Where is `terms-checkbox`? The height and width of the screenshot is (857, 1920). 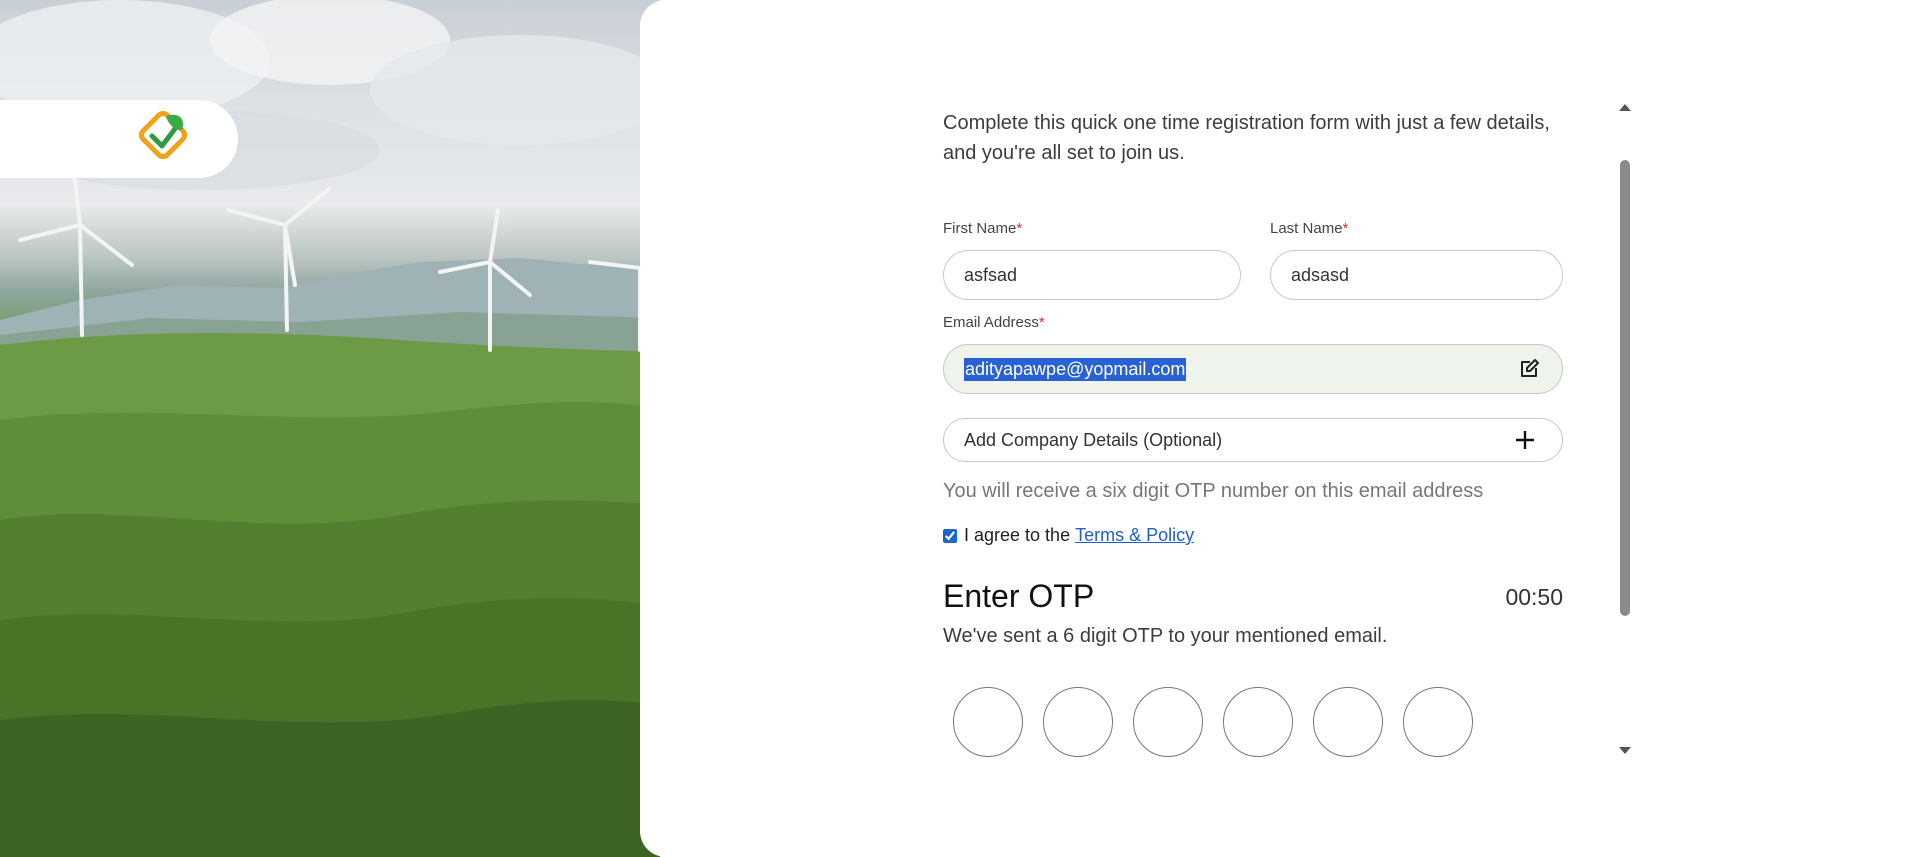
terms-checkbox is located at coordinates (950, 535).